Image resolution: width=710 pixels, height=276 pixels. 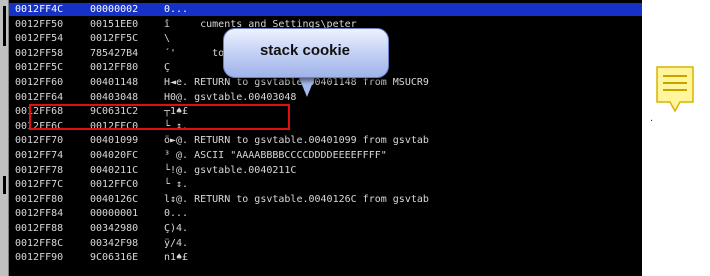 I want to click on stack-row: 0012FF90 9C06316E n1♠£, so click(x=325, y=257).